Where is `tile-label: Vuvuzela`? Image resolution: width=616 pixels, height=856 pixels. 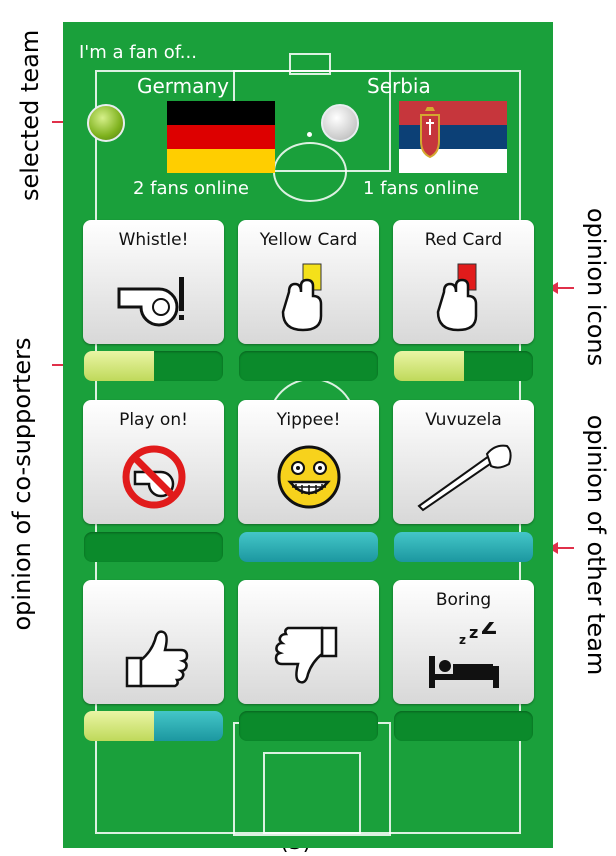 tile-label: Vuvuzela is located at coordinates (463, 420).